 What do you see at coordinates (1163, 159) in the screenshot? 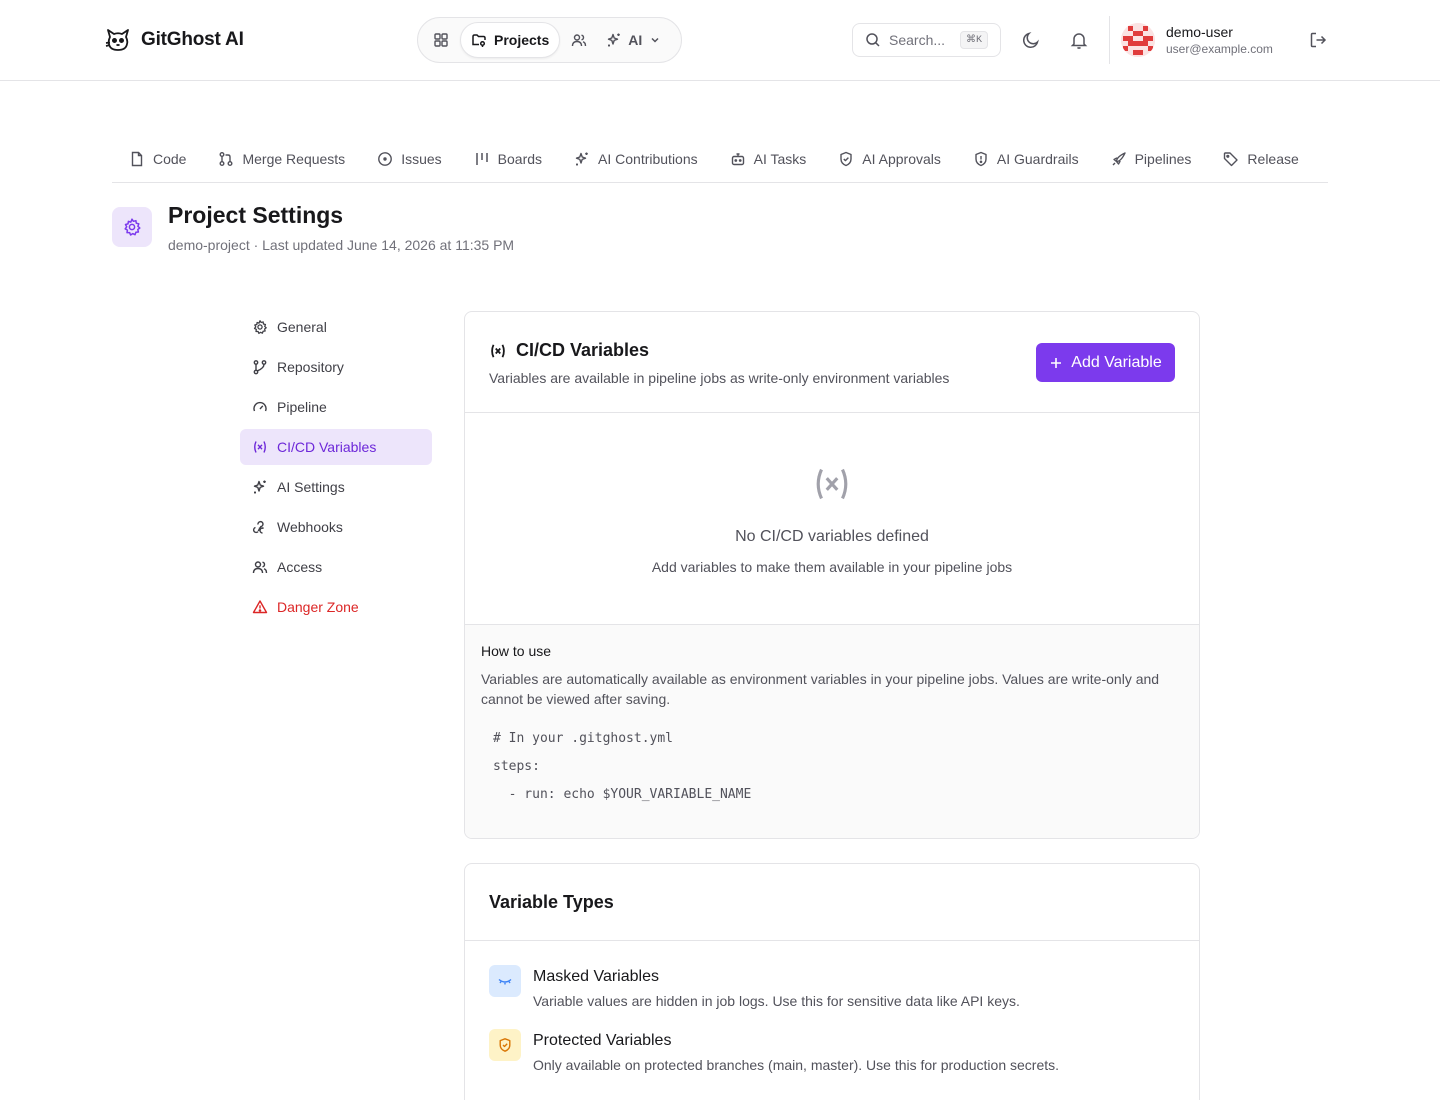
I see `tab-label: Pipelines` at bounding box center [1163, 159].